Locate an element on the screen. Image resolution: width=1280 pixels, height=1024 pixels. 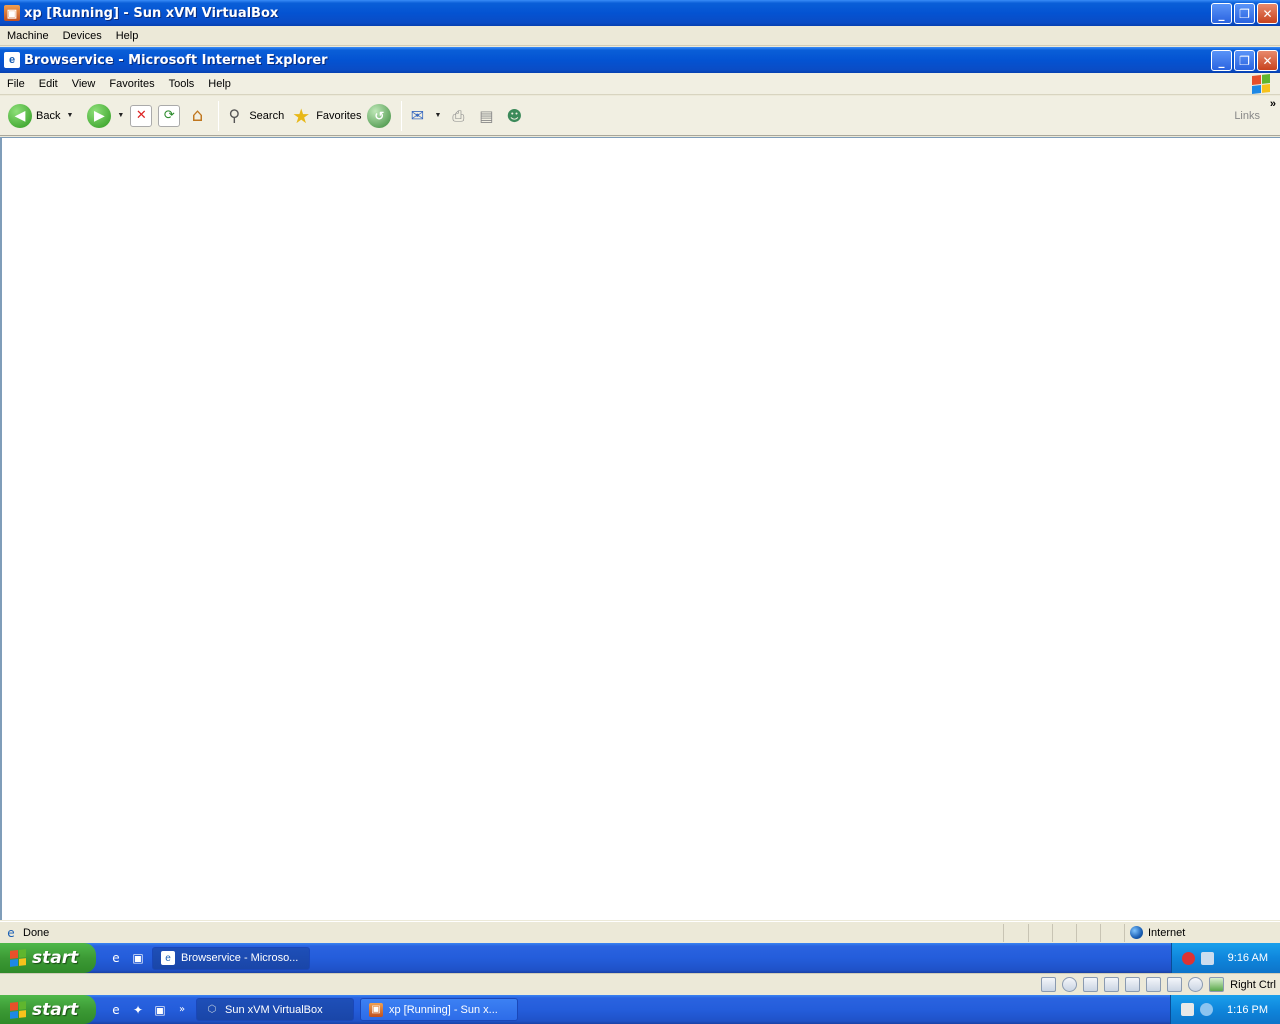
links-label: Links is located at coordinates (1247, 116).